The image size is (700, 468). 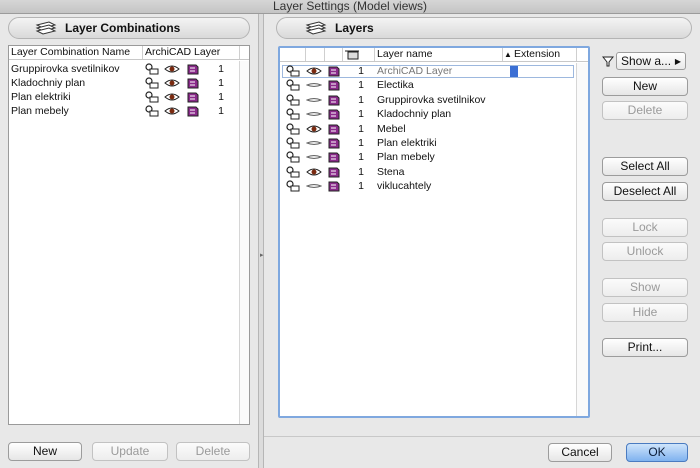 I want to click on extension-selection, so click(x=514, y=71).